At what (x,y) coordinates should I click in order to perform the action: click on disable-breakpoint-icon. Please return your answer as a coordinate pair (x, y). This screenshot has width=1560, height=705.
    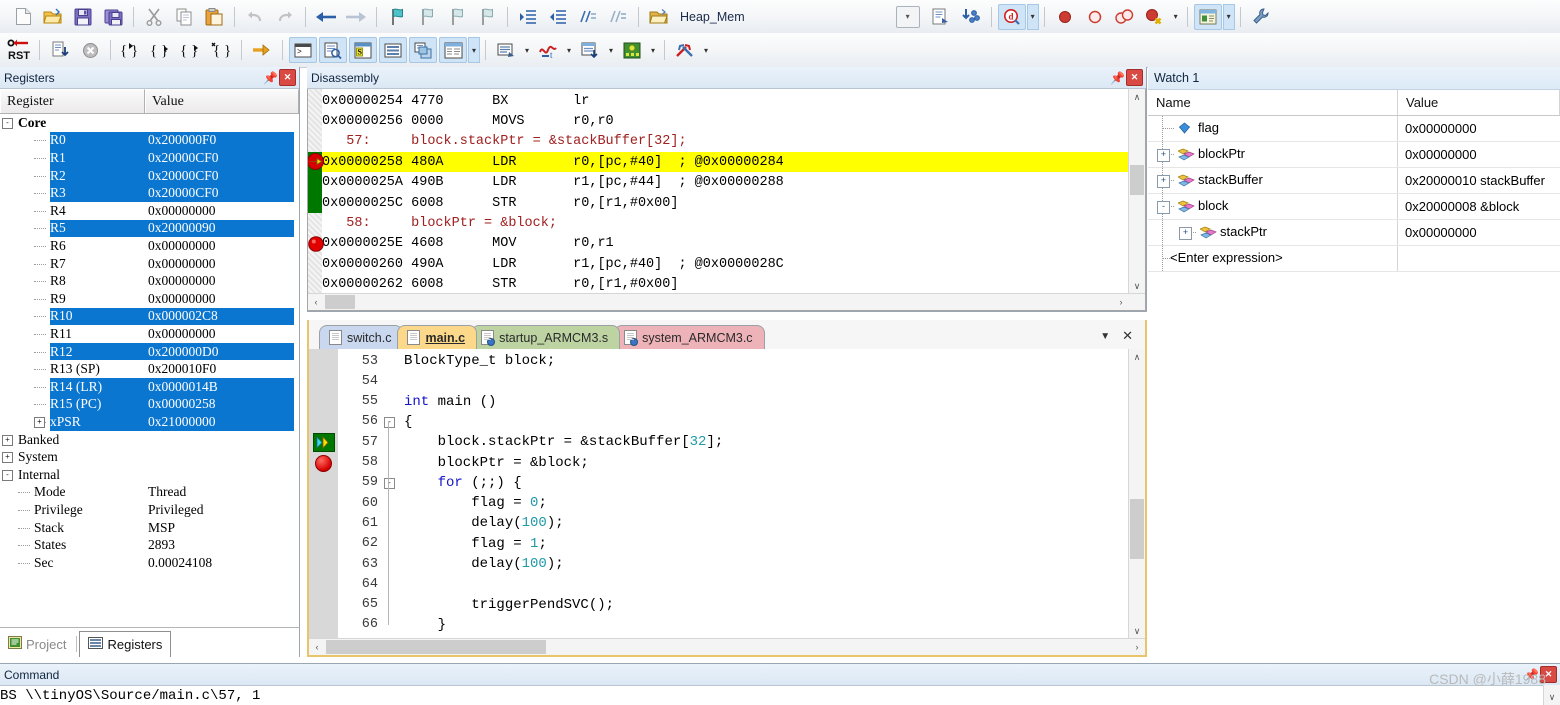
    Looking at the image, I should click on (1095, 17).